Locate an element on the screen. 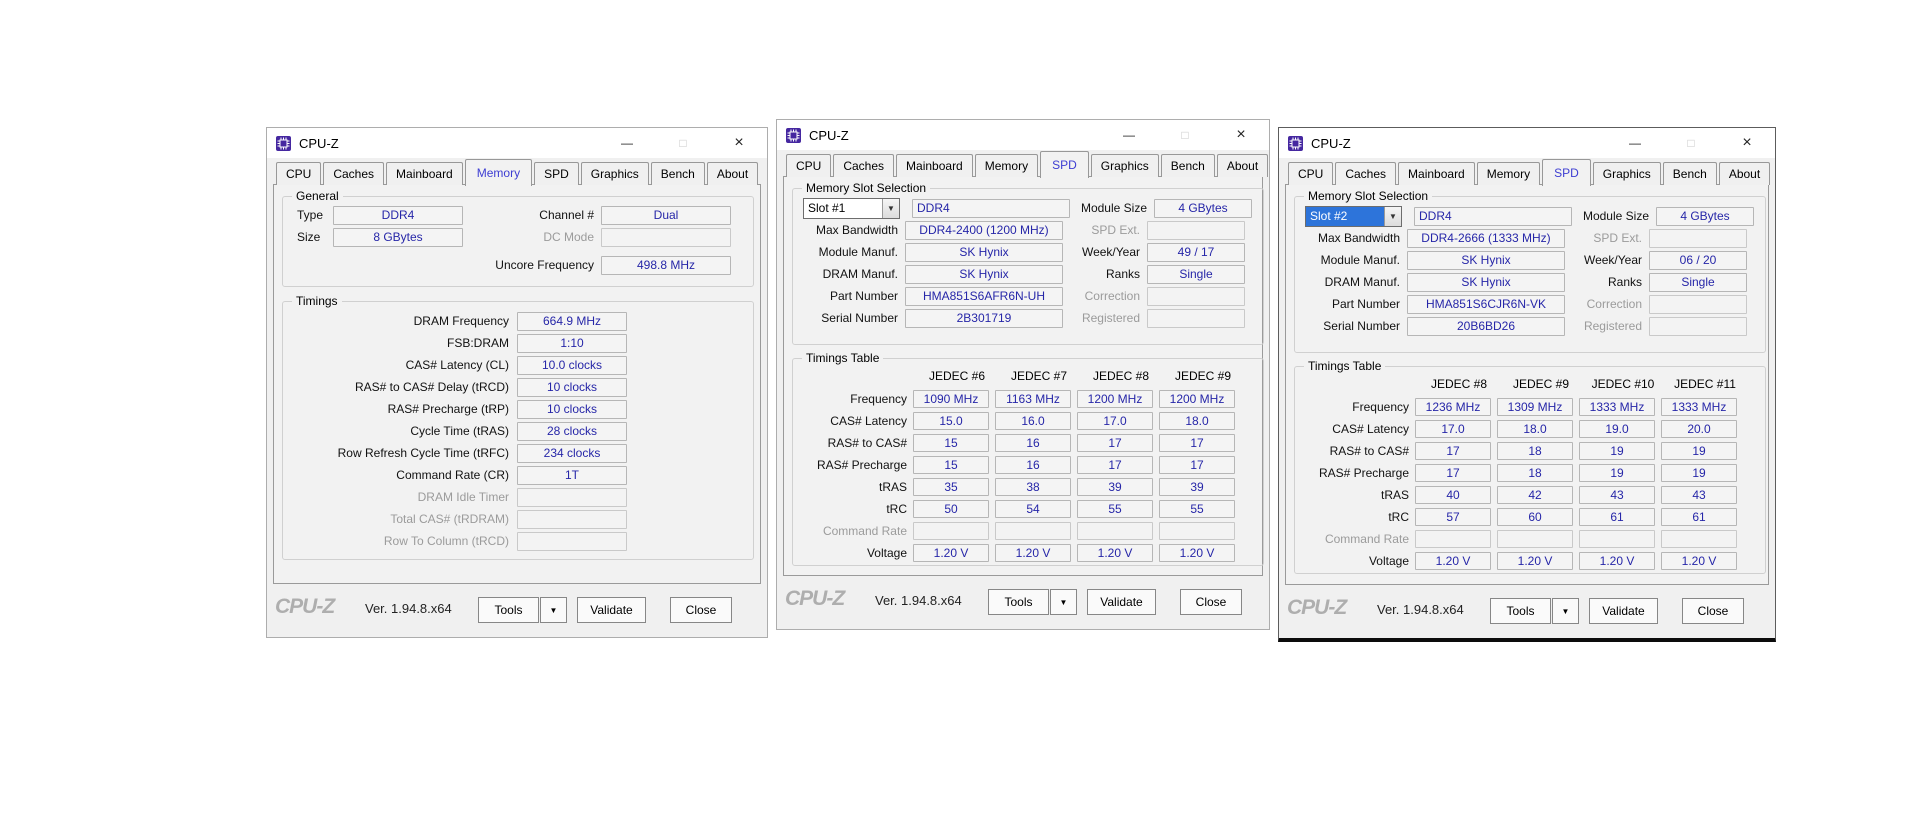 This screenshot has width=1914, height=838. window-controls: — □ × is located at coordinates (1185, 135).